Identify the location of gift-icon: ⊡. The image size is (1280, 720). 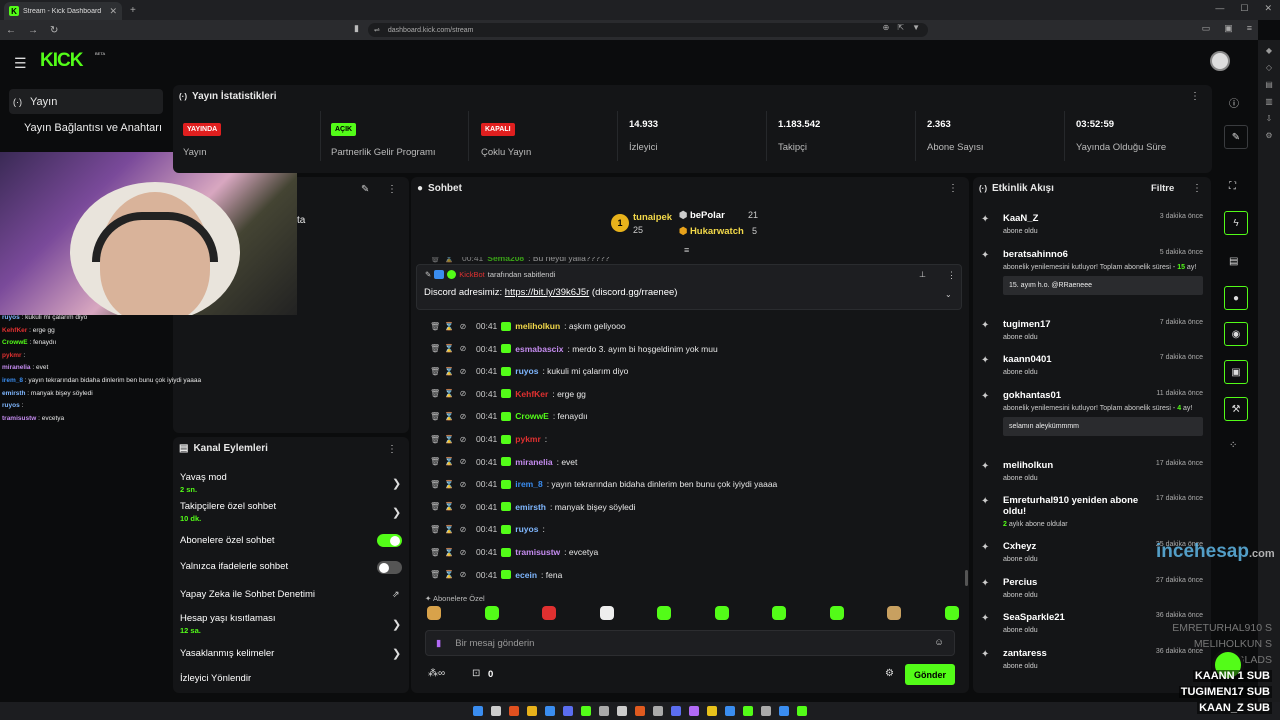
(476, 673).